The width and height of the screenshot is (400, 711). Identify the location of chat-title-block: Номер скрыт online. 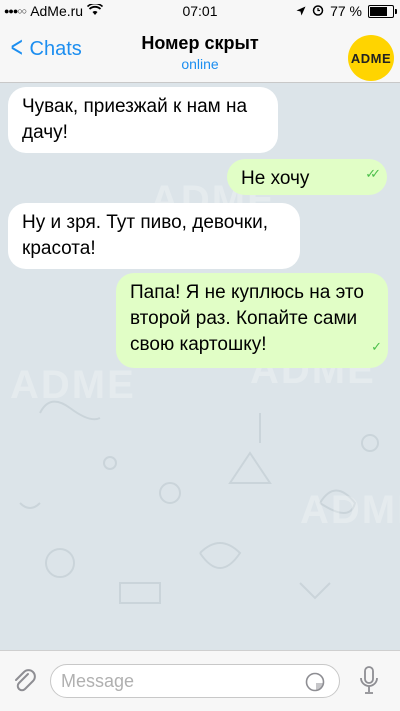
(200, 52).